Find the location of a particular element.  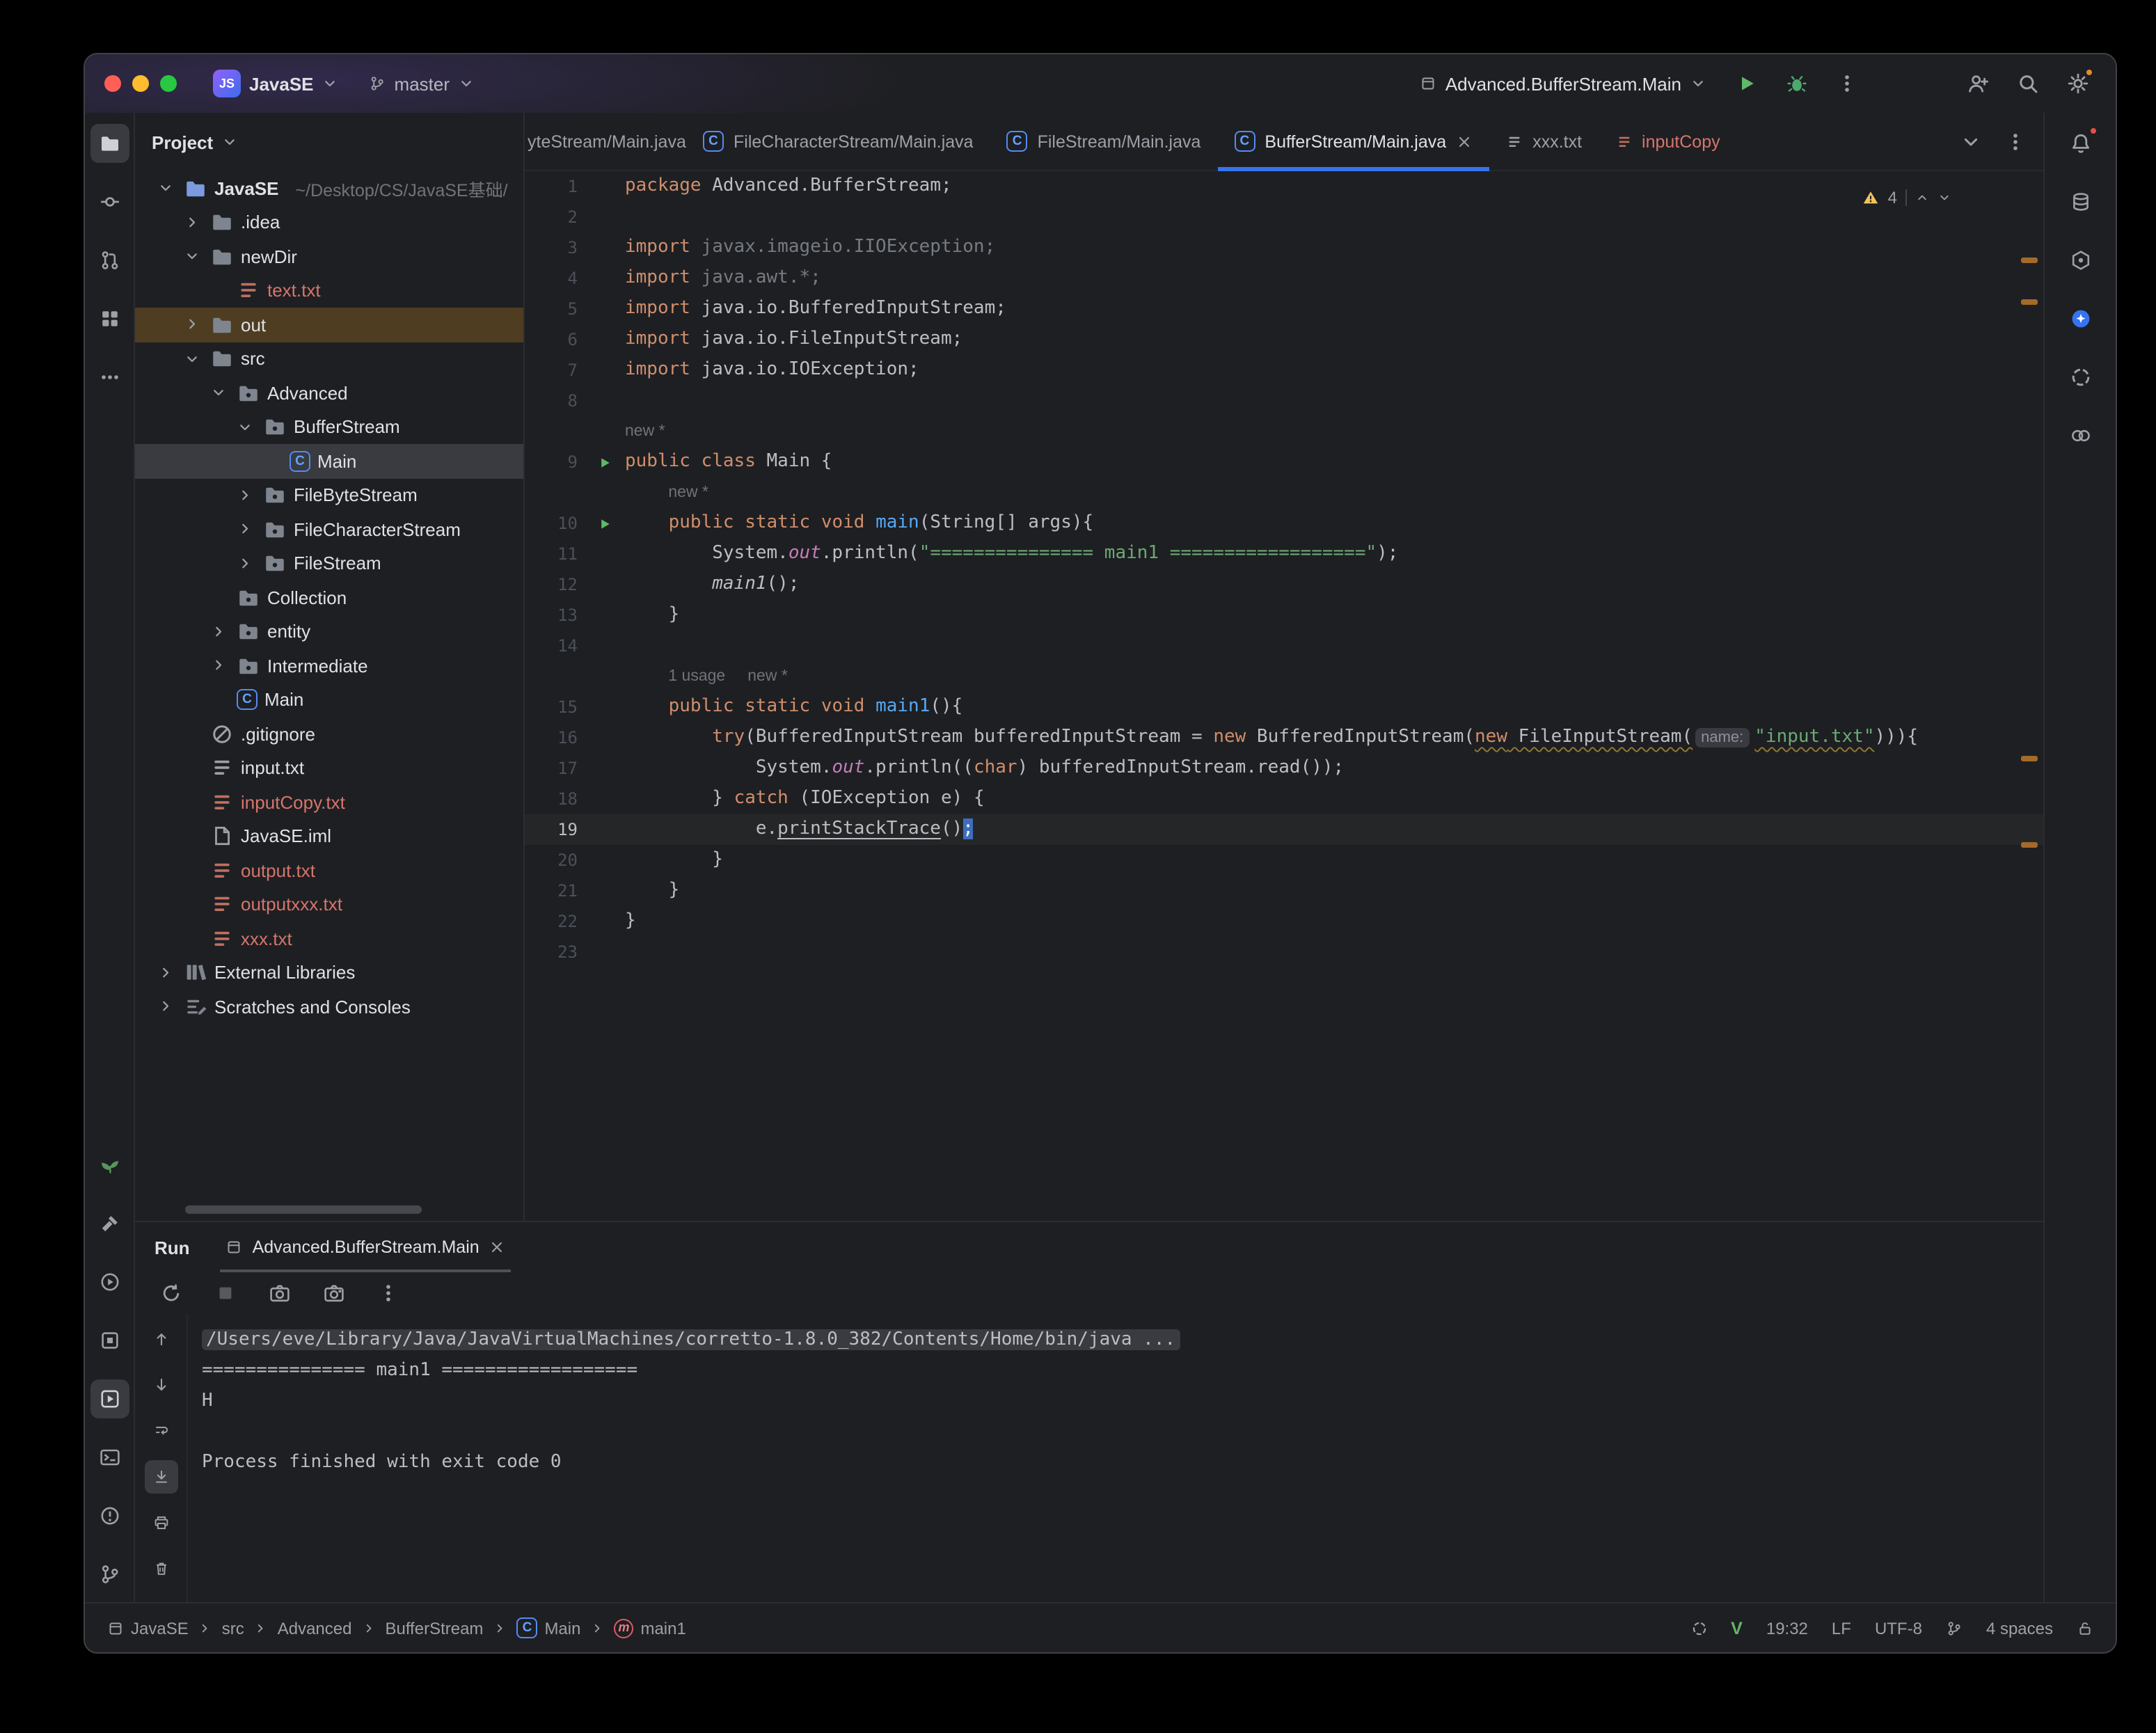

plugins-tool is located at coordinates (109, 1165).